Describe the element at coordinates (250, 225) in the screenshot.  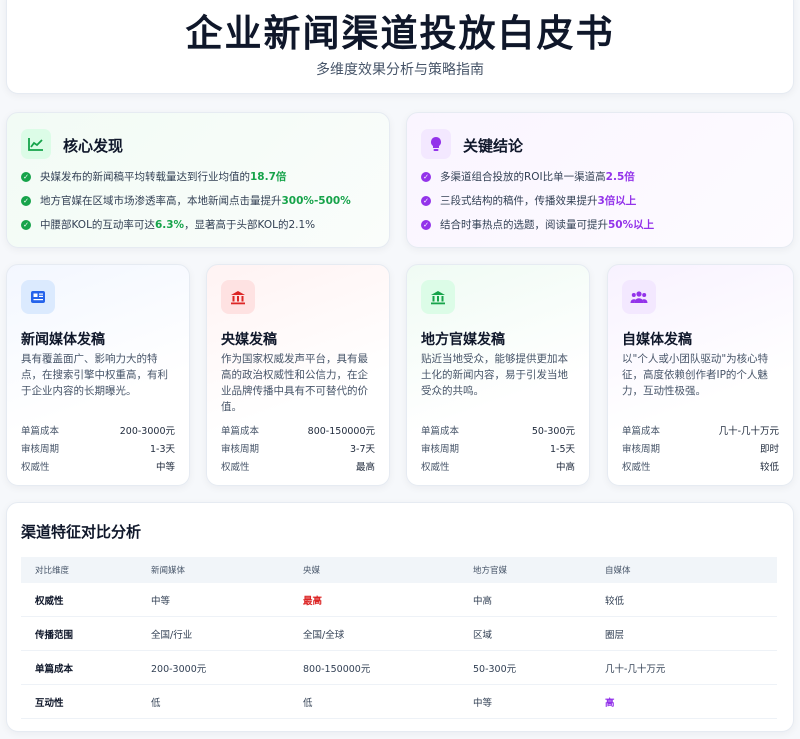
I see `finding-tail: ，显著高于头部KOL的2.1%` at that location.